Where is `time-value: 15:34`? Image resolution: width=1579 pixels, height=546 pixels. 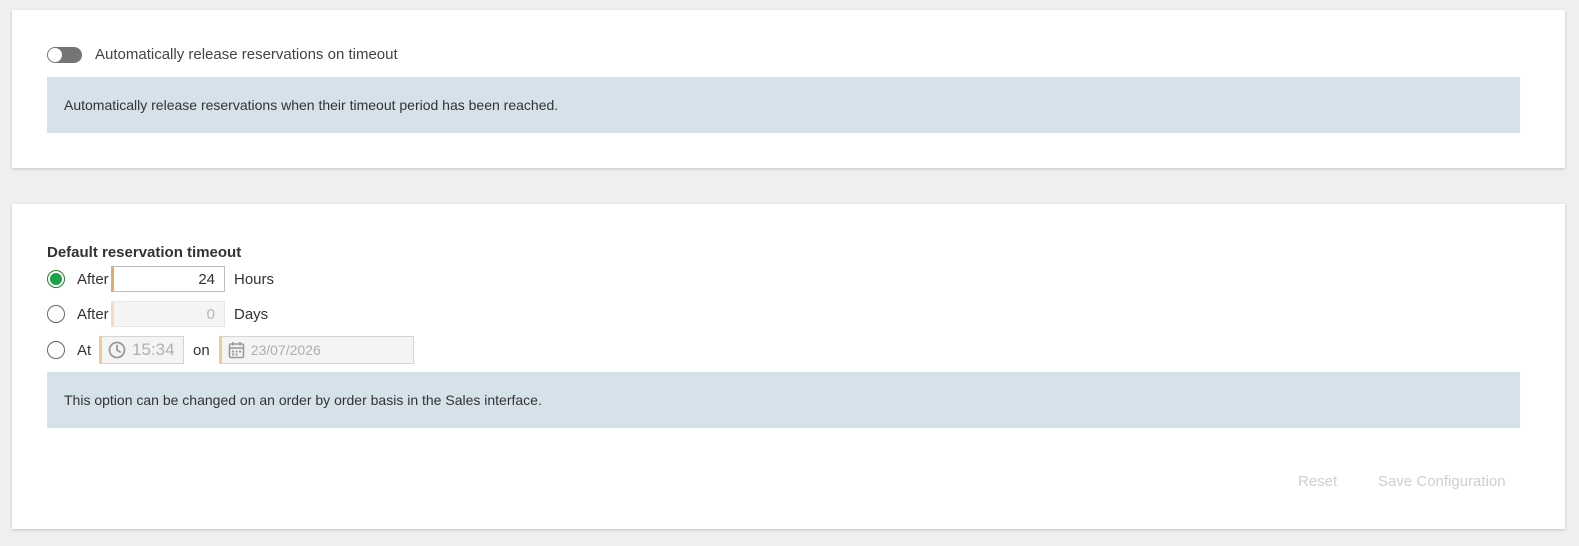 time-value: 15:34 is located at coordinates (153, 349).